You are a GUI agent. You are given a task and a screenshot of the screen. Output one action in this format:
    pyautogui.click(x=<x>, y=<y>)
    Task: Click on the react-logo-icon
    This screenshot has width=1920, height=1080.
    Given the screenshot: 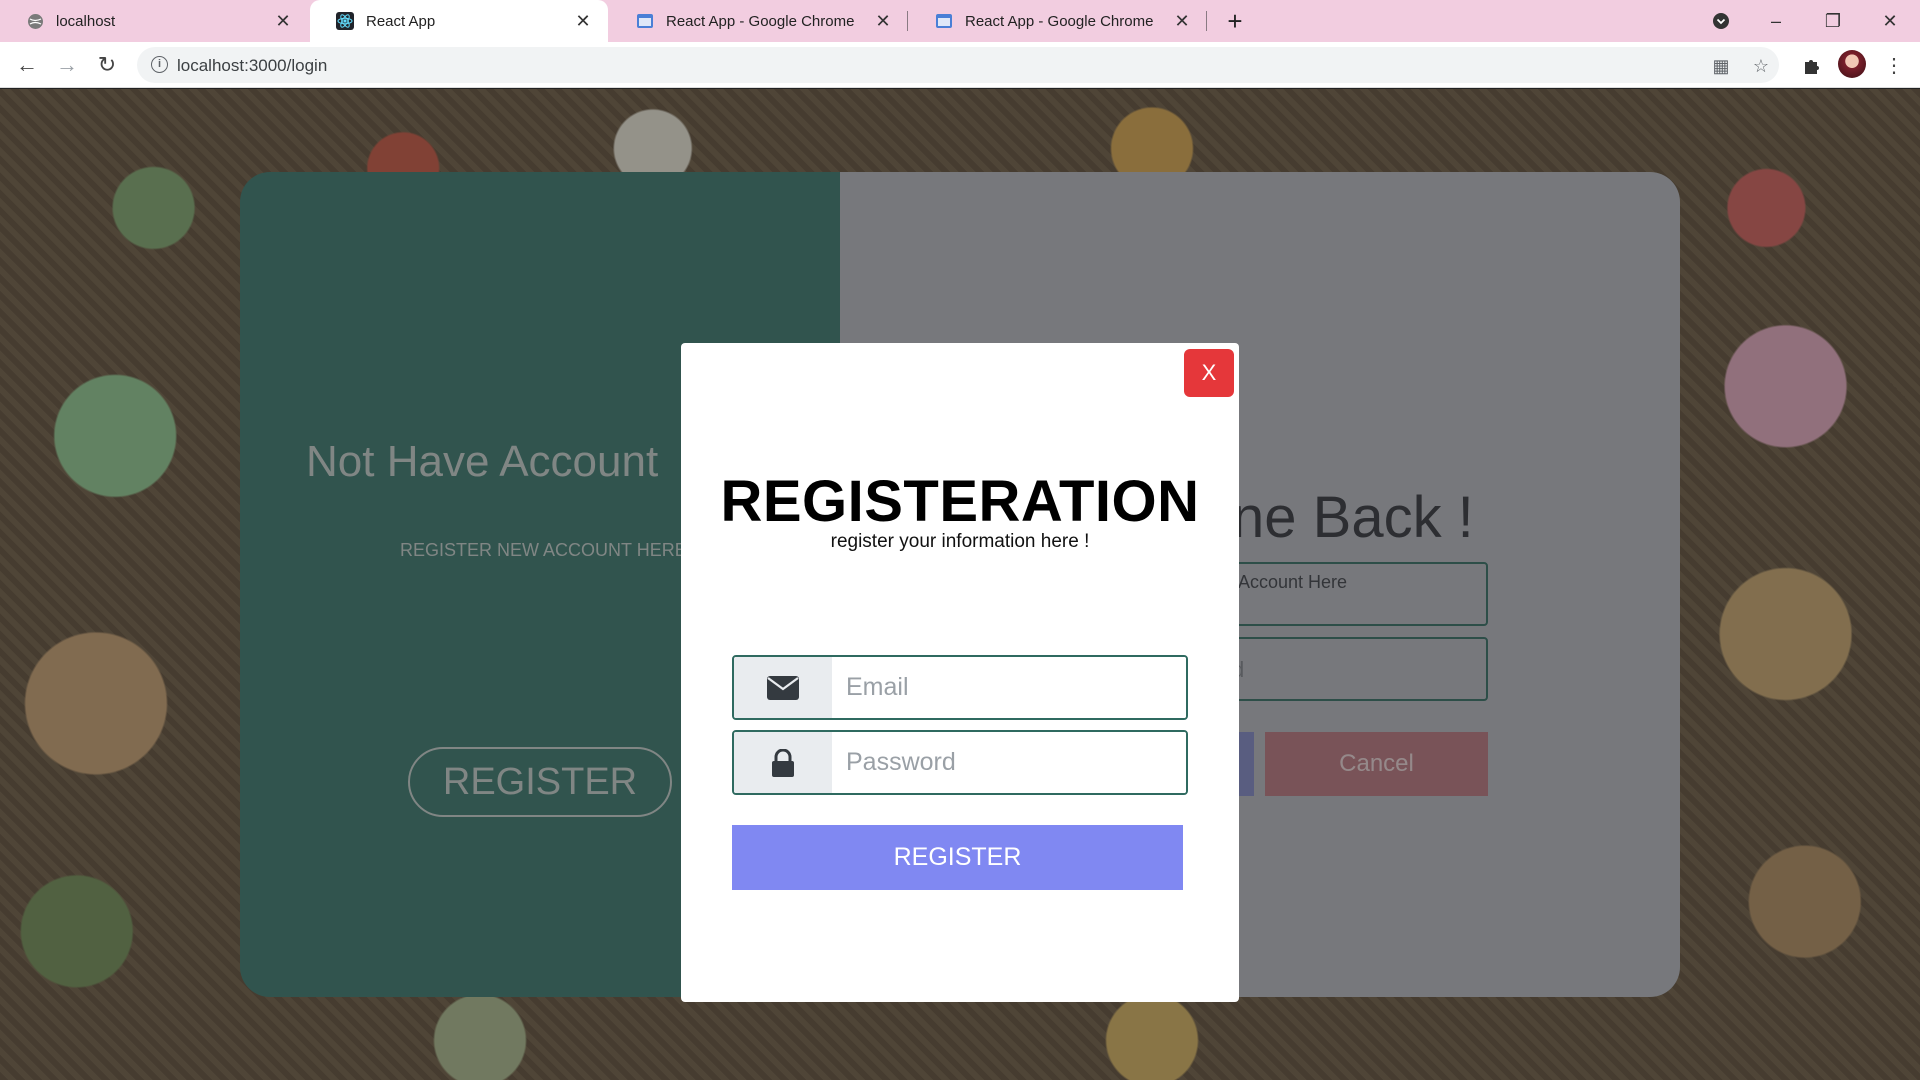 What is the action you would take?
    pyautogui.click(x=345, y=21)
    